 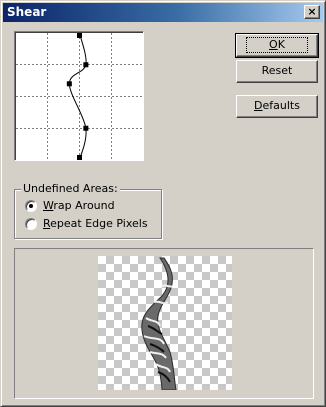 I want to click on title-bar: Shear ×, so click(x=163, y=12).